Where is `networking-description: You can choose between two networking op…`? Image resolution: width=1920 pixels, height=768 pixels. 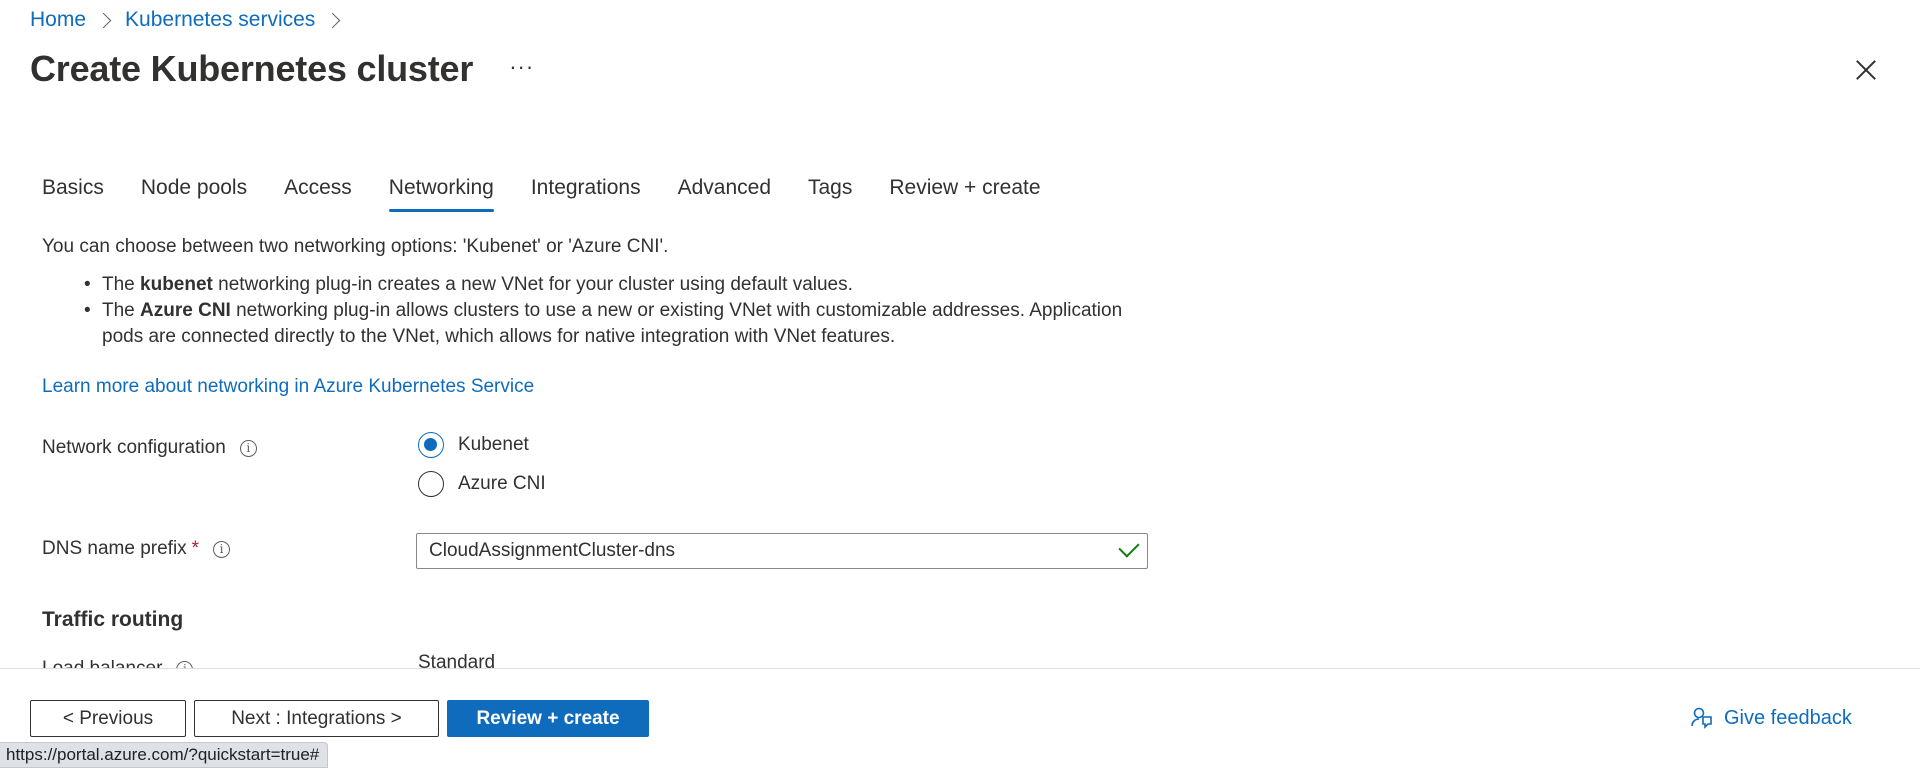 networking-description: You can choose between two networking op… is located at coordinates (592, 292).